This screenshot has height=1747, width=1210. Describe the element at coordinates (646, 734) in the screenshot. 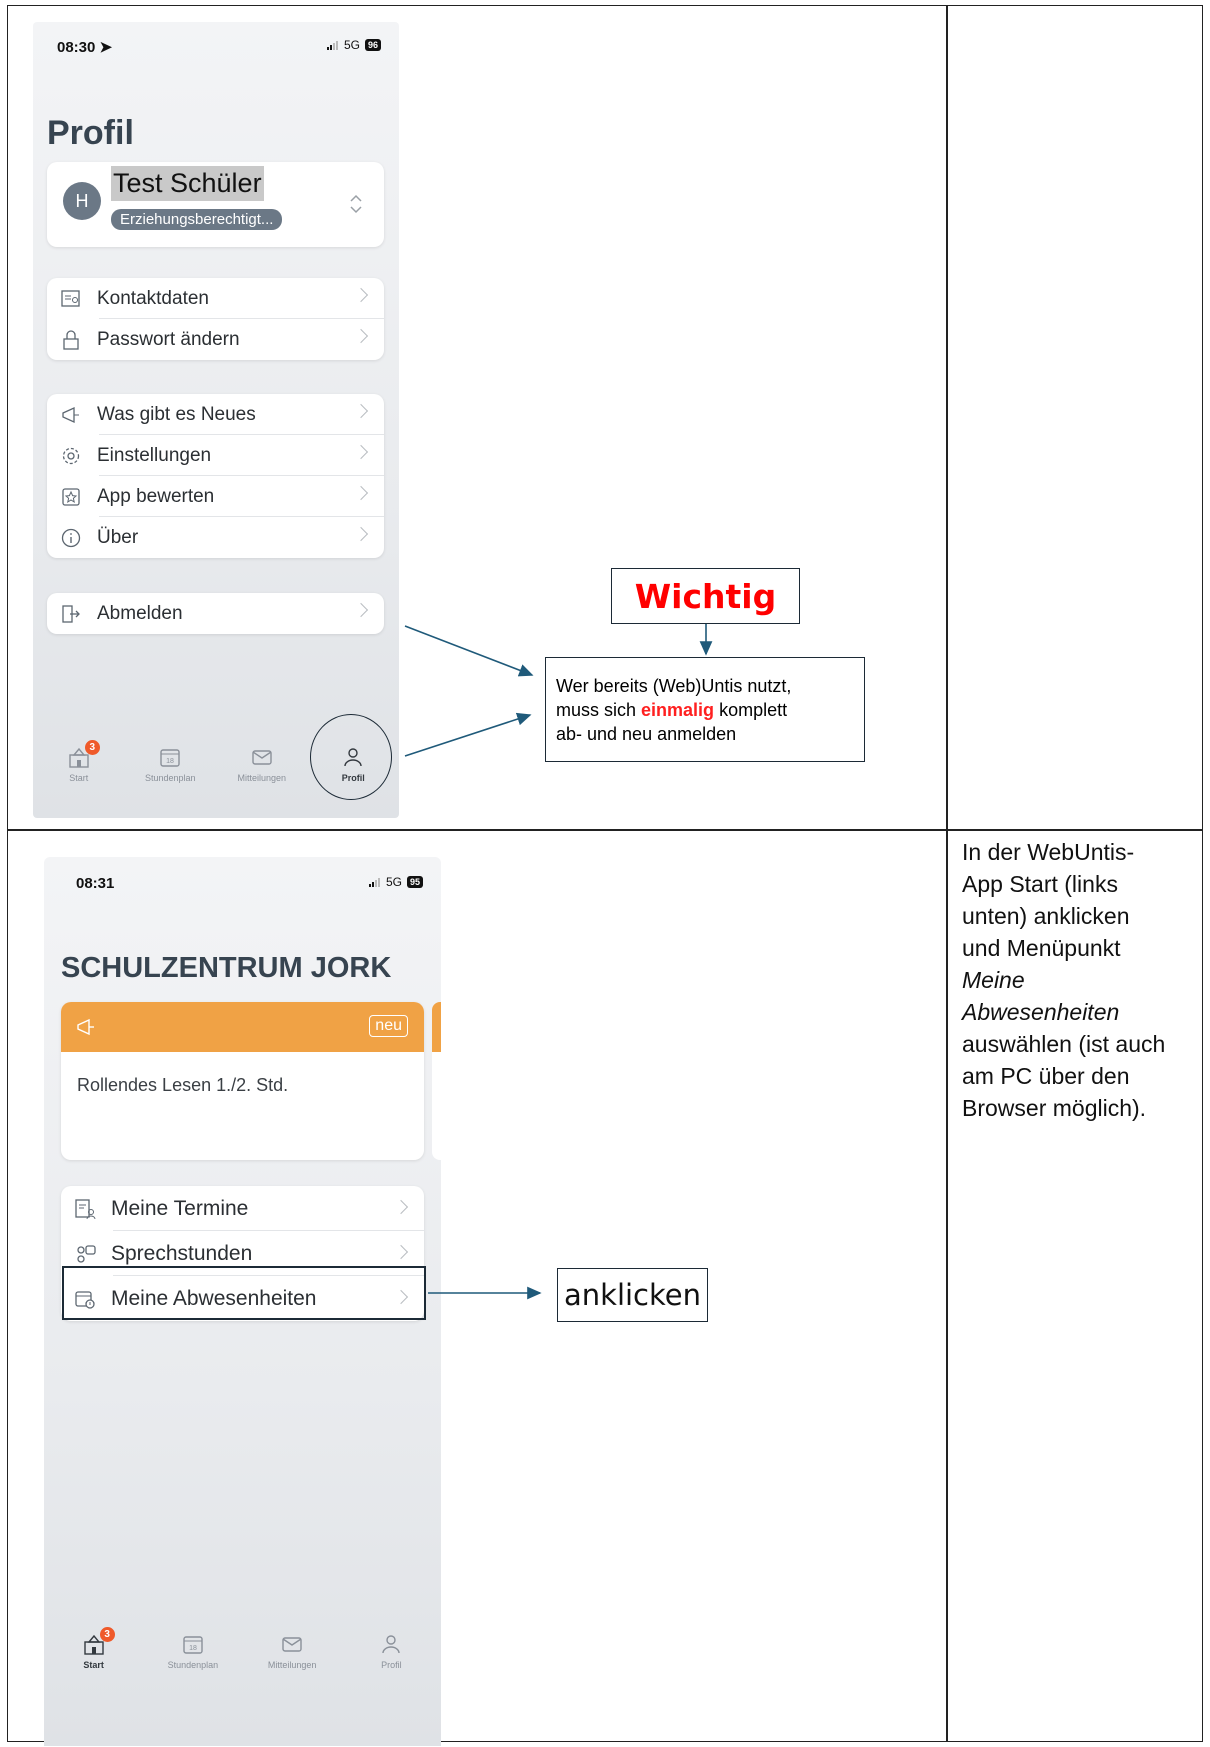

I see `hint-line-3: ab- und neu anmelden` at that location.